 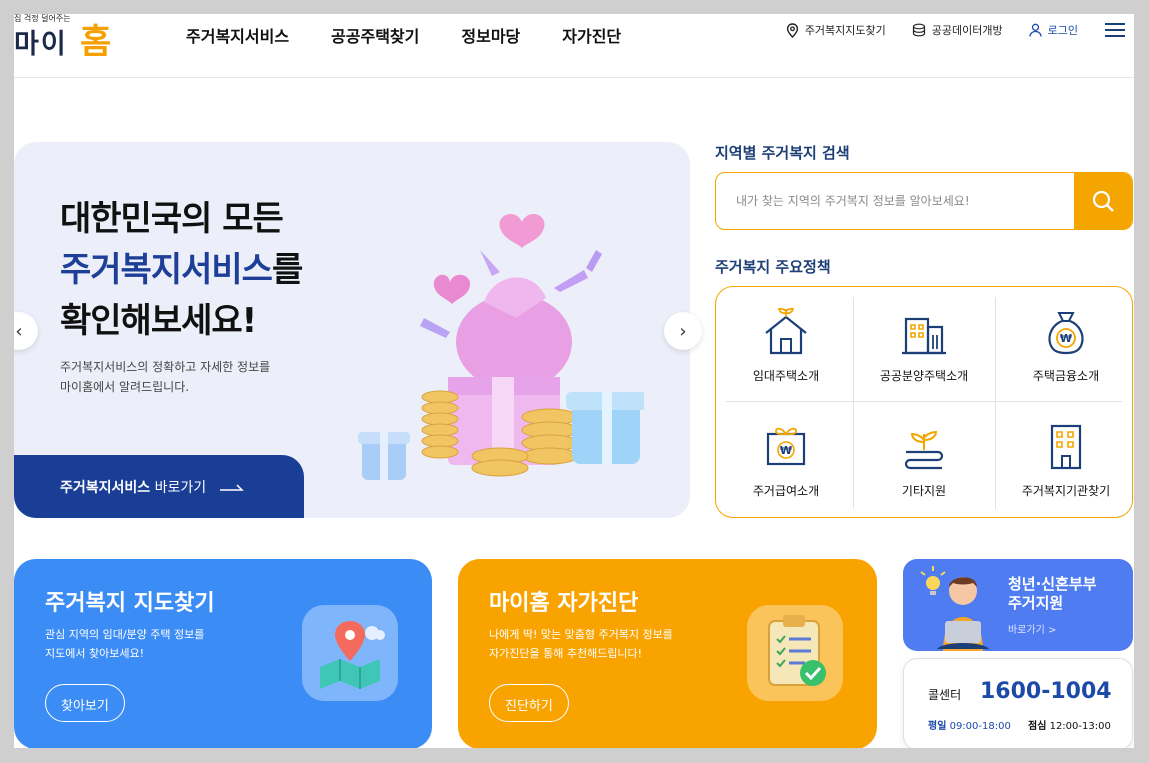 I want to click on sprout-icon, so click(x=924, y=450).